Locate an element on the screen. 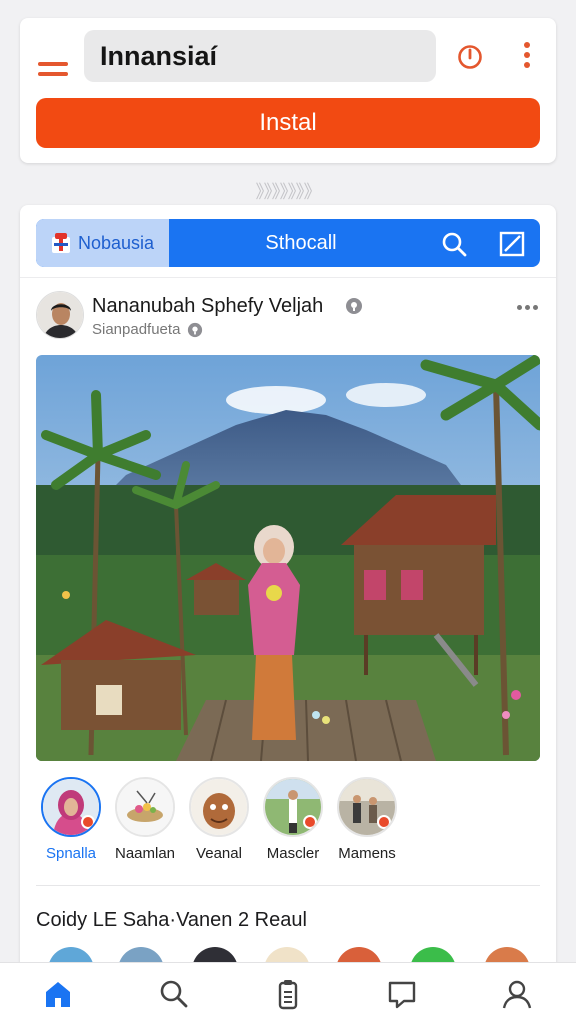  story-item: Veanal is located at coordinates (219, 819).